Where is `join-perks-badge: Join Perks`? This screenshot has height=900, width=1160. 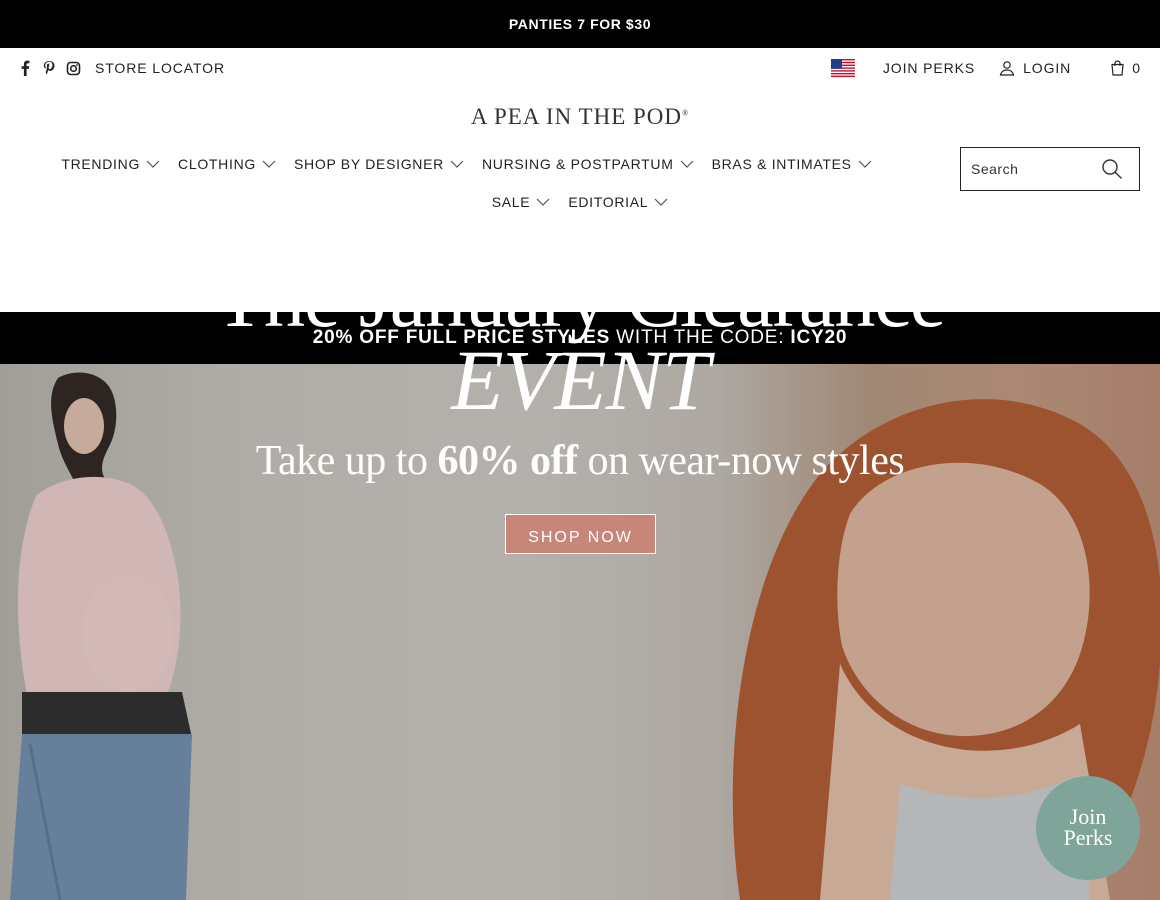 join-perks-badge: Join Perks is located at coordinates (1088, 828).